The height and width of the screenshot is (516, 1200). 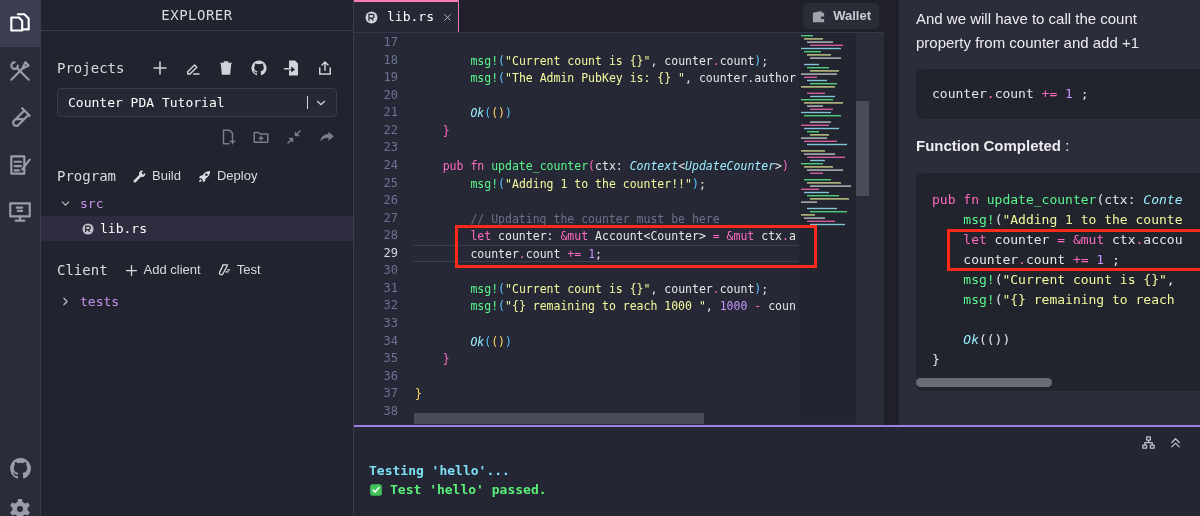 I want to click on editor-tab: lib.rs, so click(x=406, y=16).